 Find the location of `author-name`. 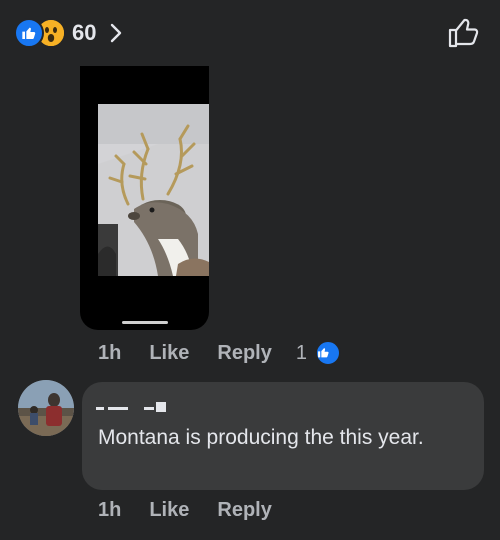

author-name is located at coordinates (135, 405).